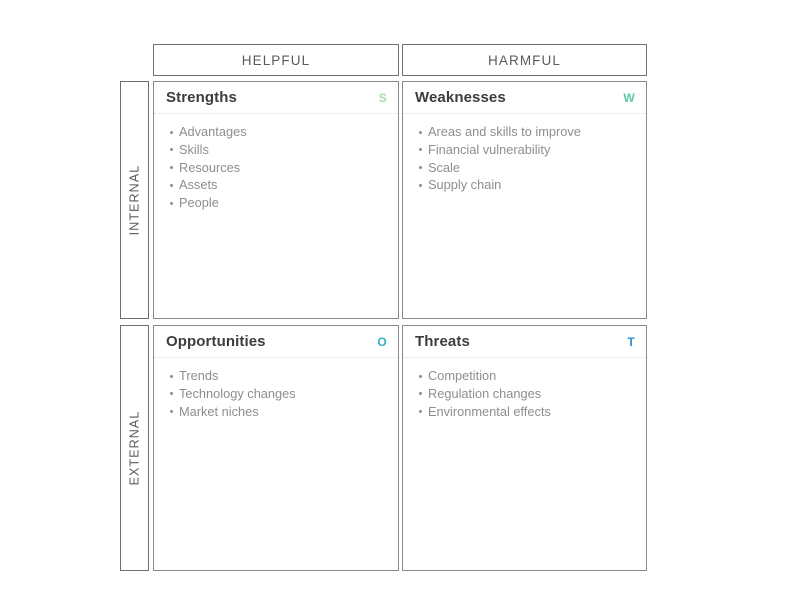 This screenshot has width=800, height=600. I want to click on list-item: Advantages, so click(278, 132).